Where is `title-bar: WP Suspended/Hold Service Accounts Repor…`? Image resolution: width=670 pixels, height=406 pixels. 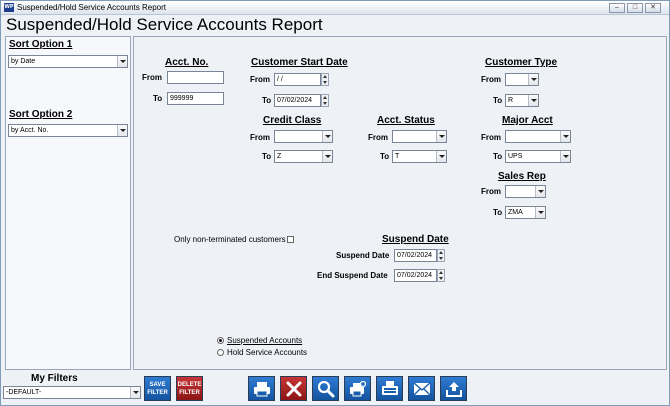 title-bar: WP Suspended/Hold Service Accounts Repor… is located at coordinates (335, 8).